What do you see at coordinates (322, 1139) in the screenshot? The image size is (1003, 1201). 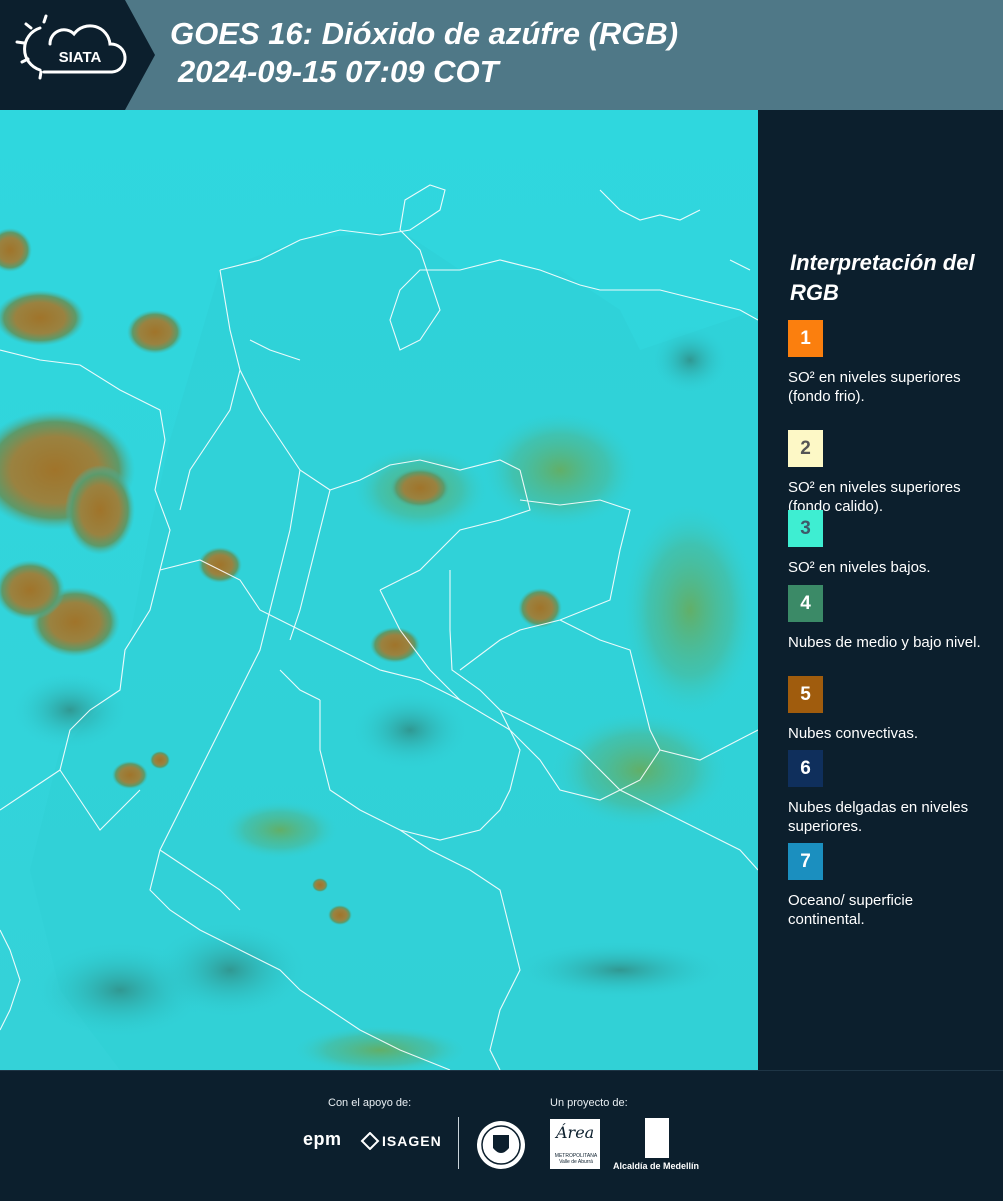 I see `epm-logo: epm` at bounding box center [322, 1139].